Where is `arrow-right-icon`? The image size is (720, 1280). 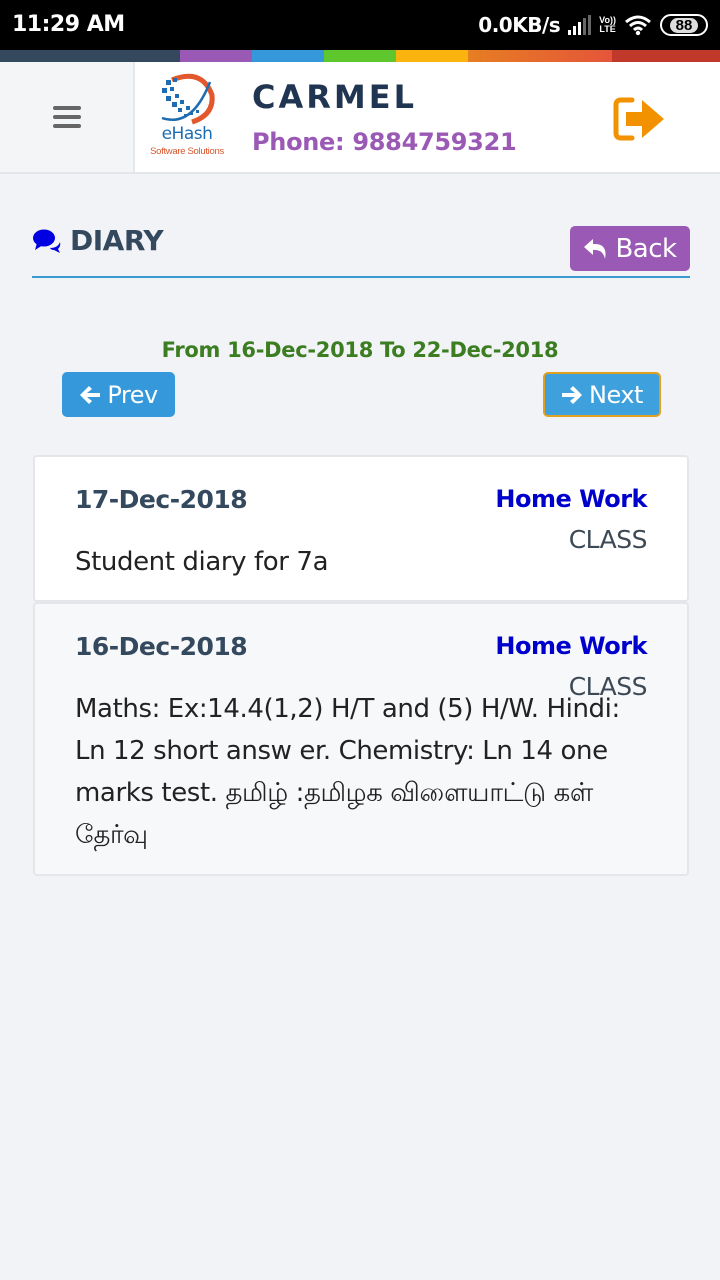
arrow-right-icon is located at coordinates (572, 394).